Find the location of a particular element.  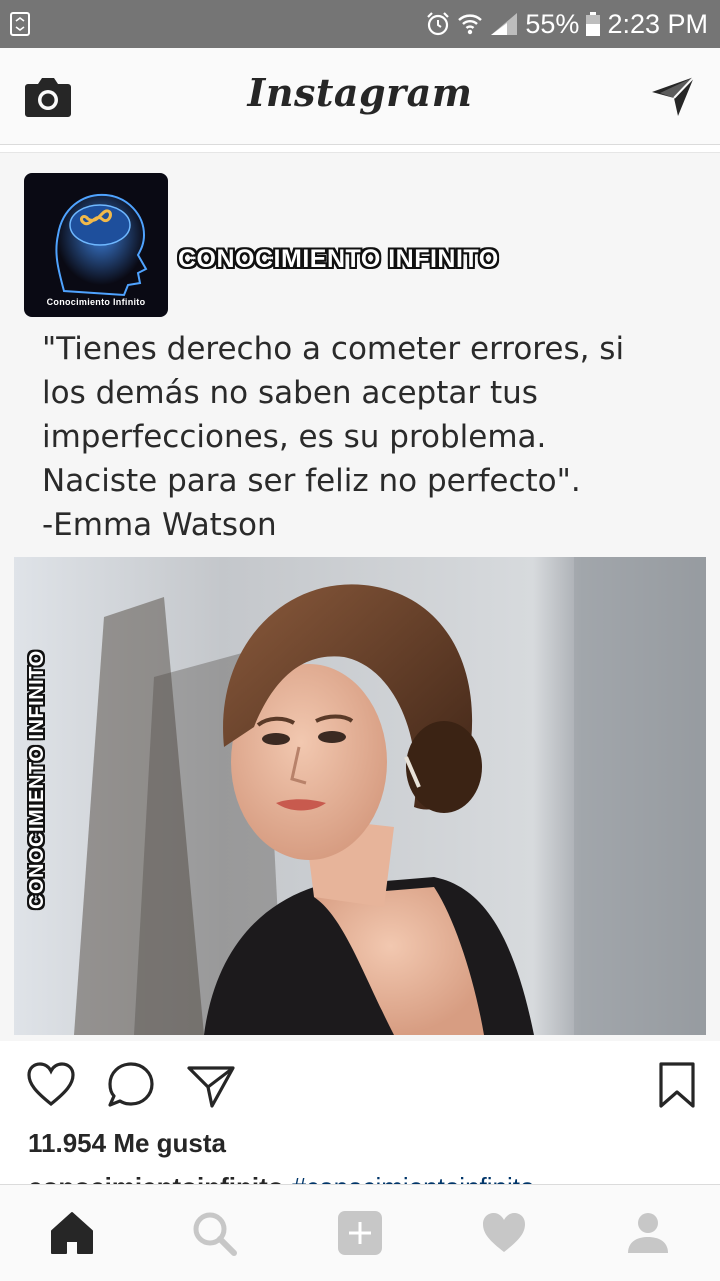

caption-hashtag: #conocimientoinfinito is located at coordinates (413, 1178).